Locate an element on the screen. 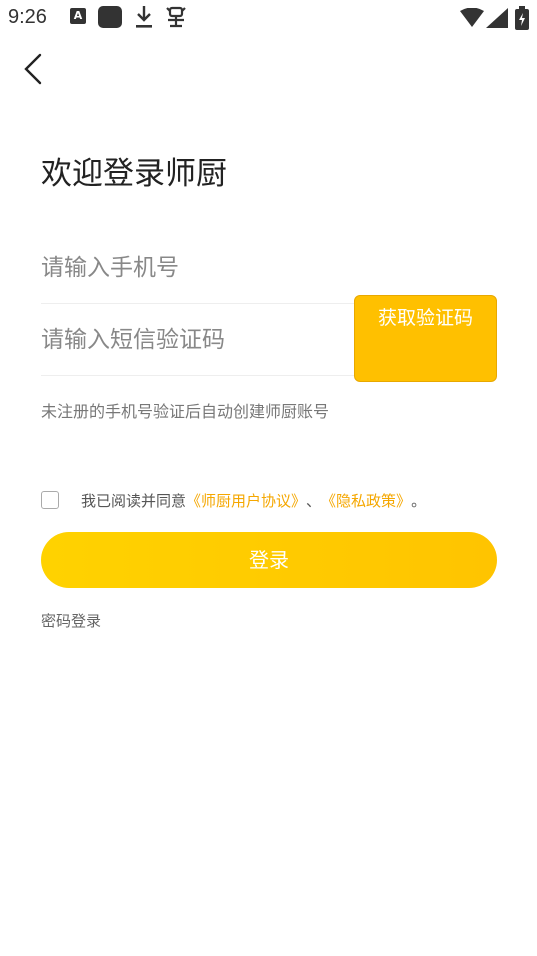 This screenshot has height=956, width=537. sms-code-input is located at coordinates (191, 340).